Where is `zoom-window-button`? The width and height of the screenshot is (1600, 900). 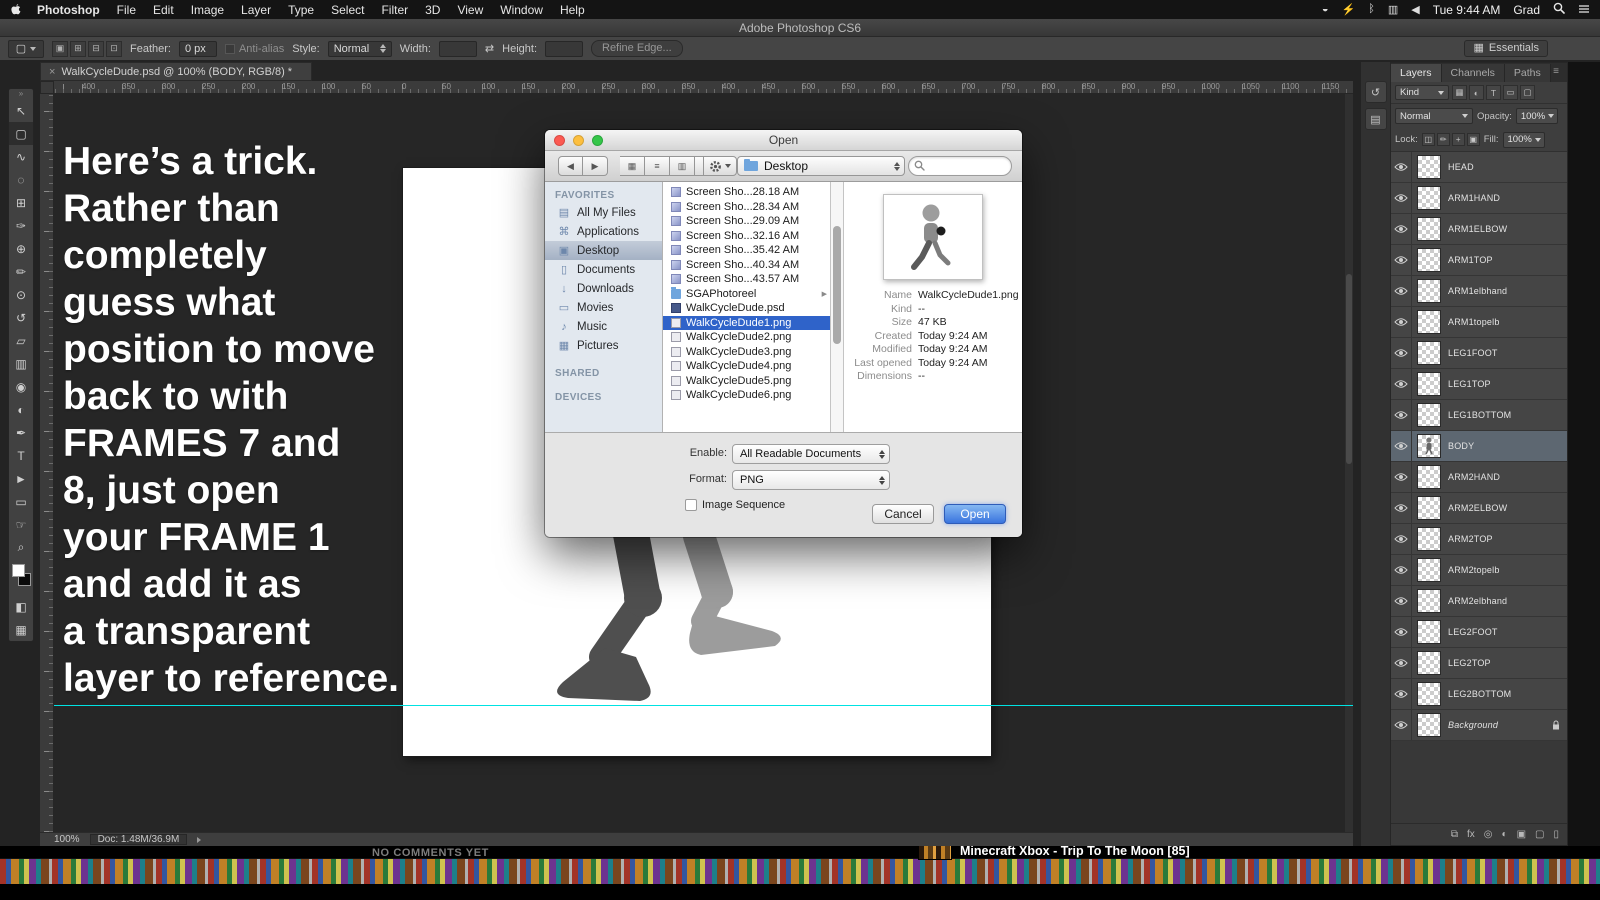 zoom-window-button is located at coordinates (597, 140).